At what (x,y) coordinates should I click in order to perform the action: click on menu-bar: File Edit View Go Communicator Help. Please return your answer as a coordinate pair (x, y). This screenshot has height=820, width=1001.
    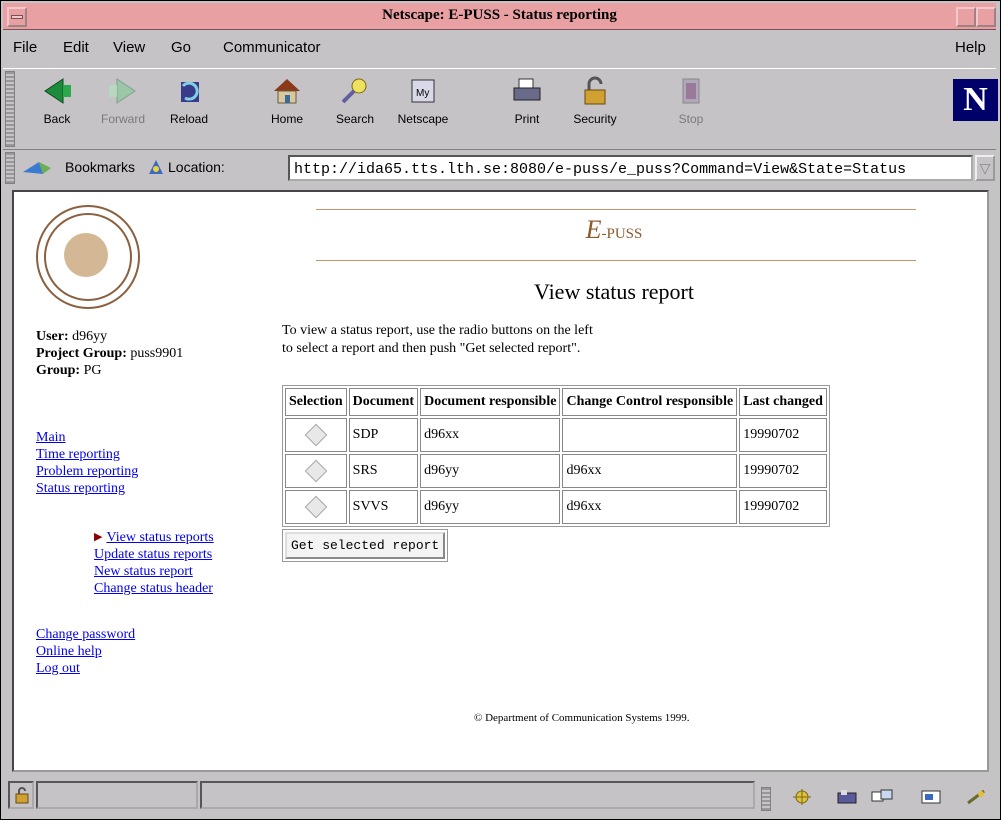
    Looking at the image, I should click on (499, 46).